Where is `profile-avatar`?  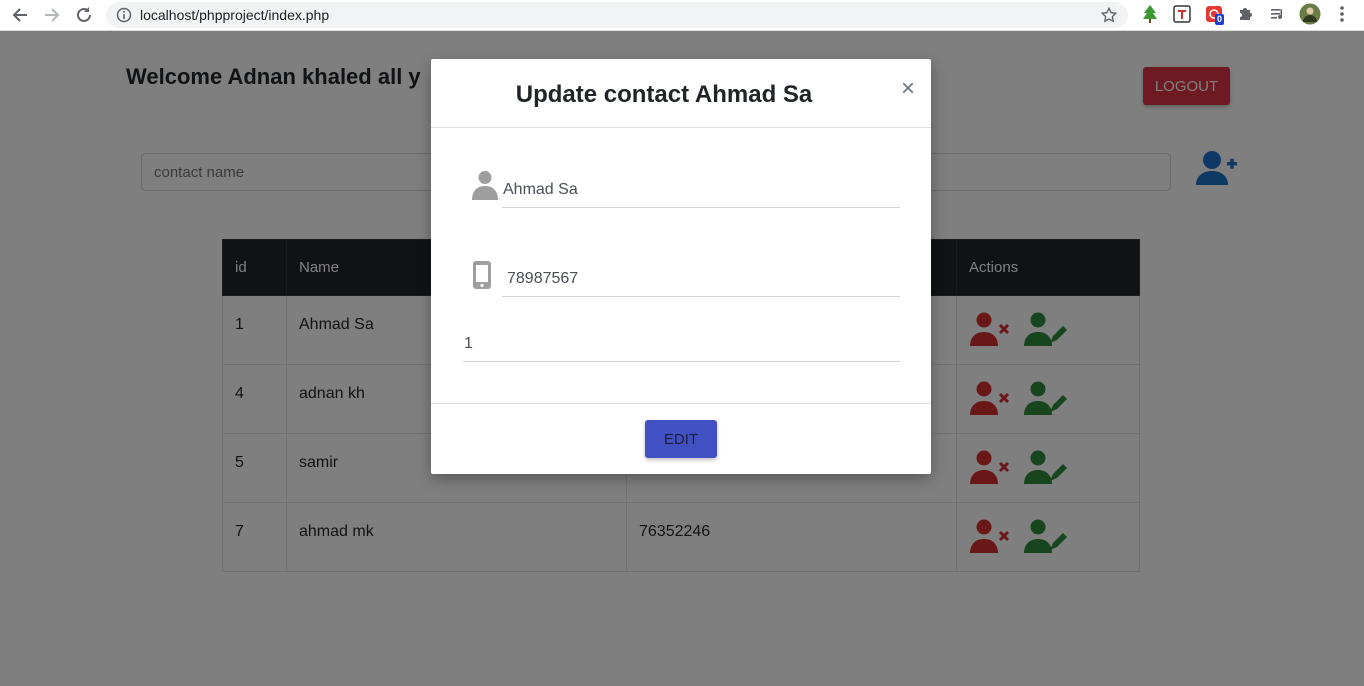
profile-avatar is located at coordinates (1310, 14).